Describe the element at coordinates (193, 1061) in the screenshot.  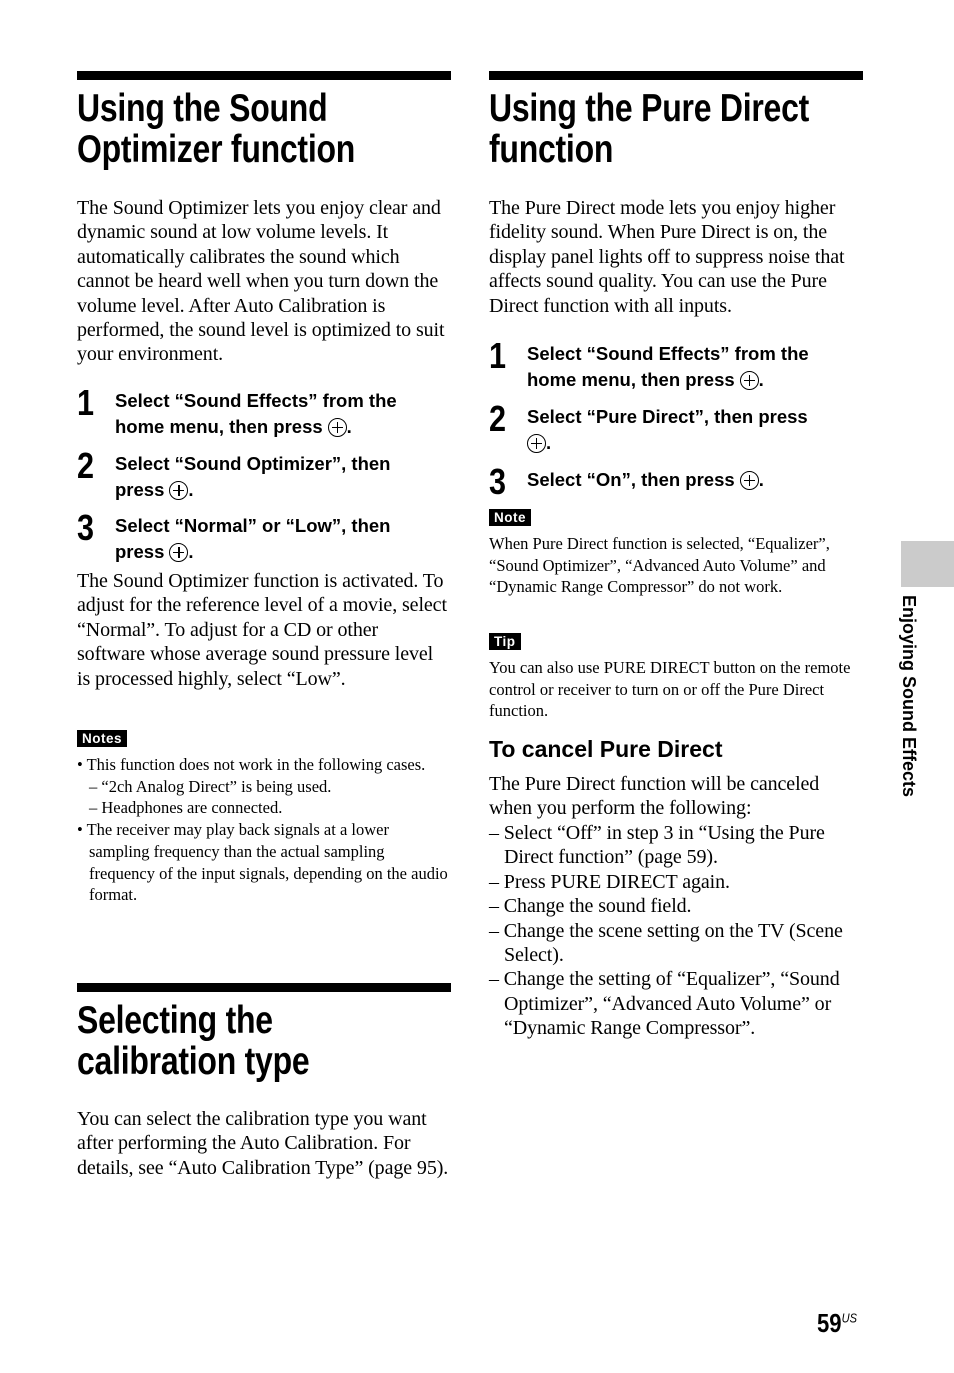
I see `heading-line: calibration type` at that location.